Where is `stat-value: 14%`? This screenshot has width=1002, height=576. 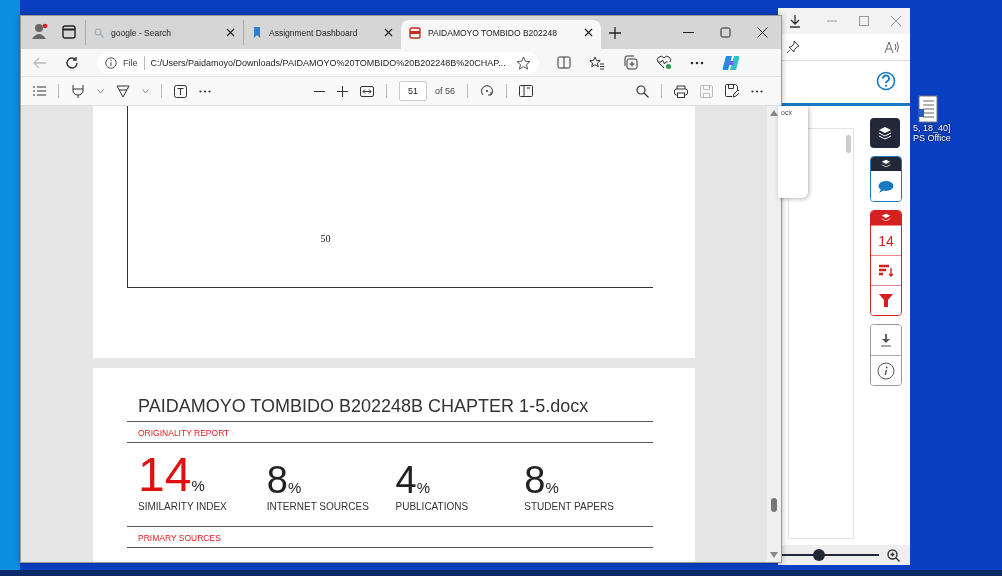 stat-value: 14% is located at coordinates (172, 475).